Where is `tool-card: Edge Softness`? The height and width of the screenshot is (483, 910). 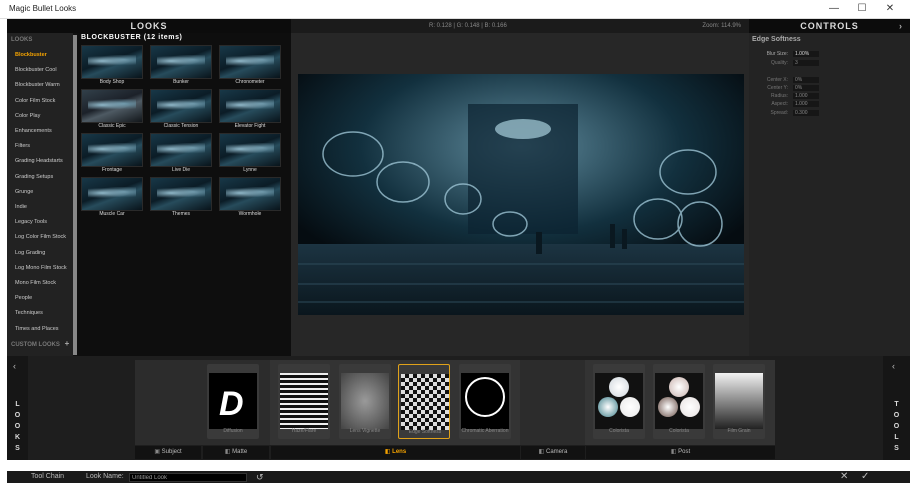
tool-card: Edge Softness is located at coordinates (424, 401).